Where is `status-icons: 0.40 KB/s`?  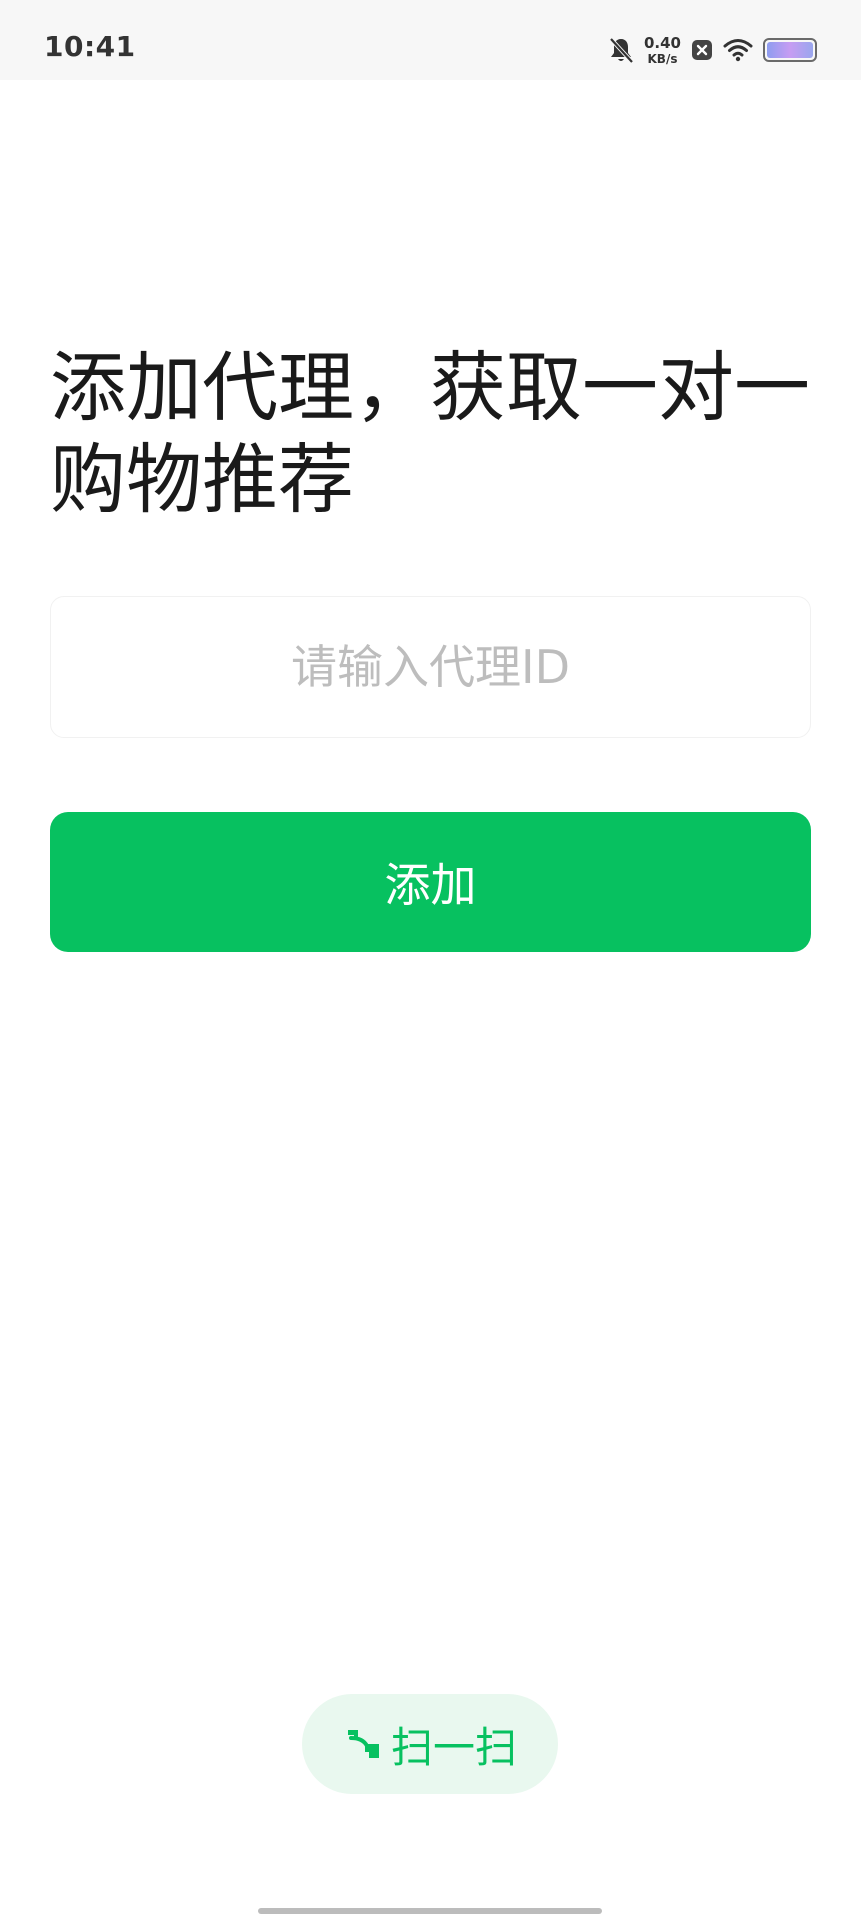 status-icons: 0.40 KB/s is located at coordinates (712, 50).